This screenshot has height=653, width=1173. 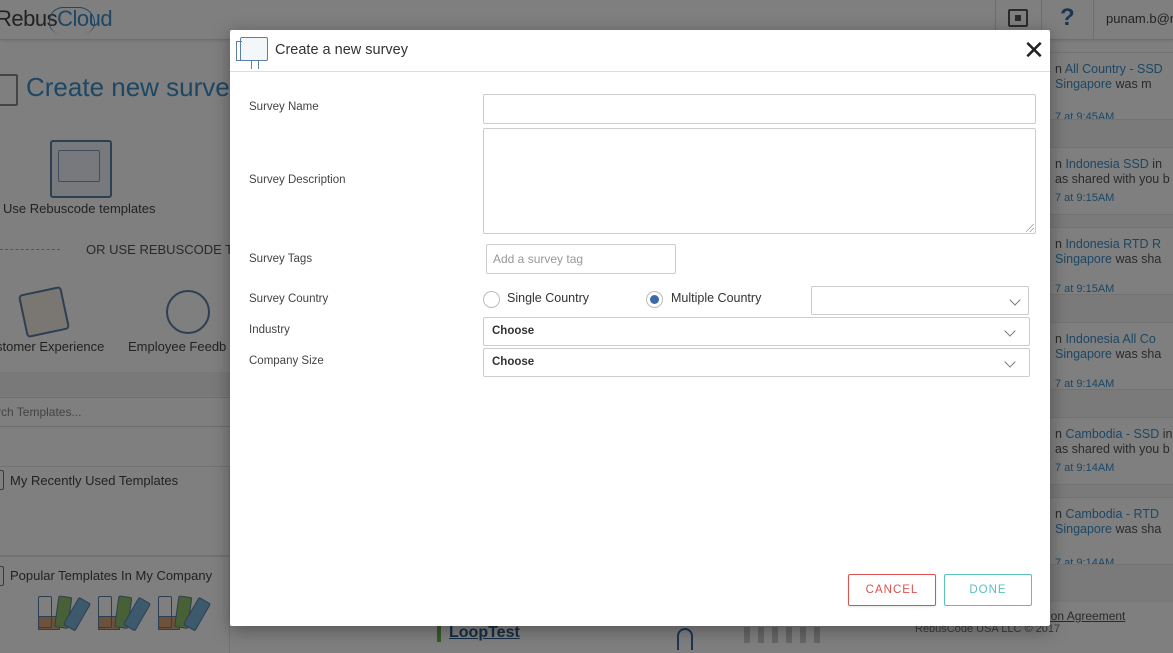 I want to click on cancel-button: CANCEL, so click(x=892, y=590).